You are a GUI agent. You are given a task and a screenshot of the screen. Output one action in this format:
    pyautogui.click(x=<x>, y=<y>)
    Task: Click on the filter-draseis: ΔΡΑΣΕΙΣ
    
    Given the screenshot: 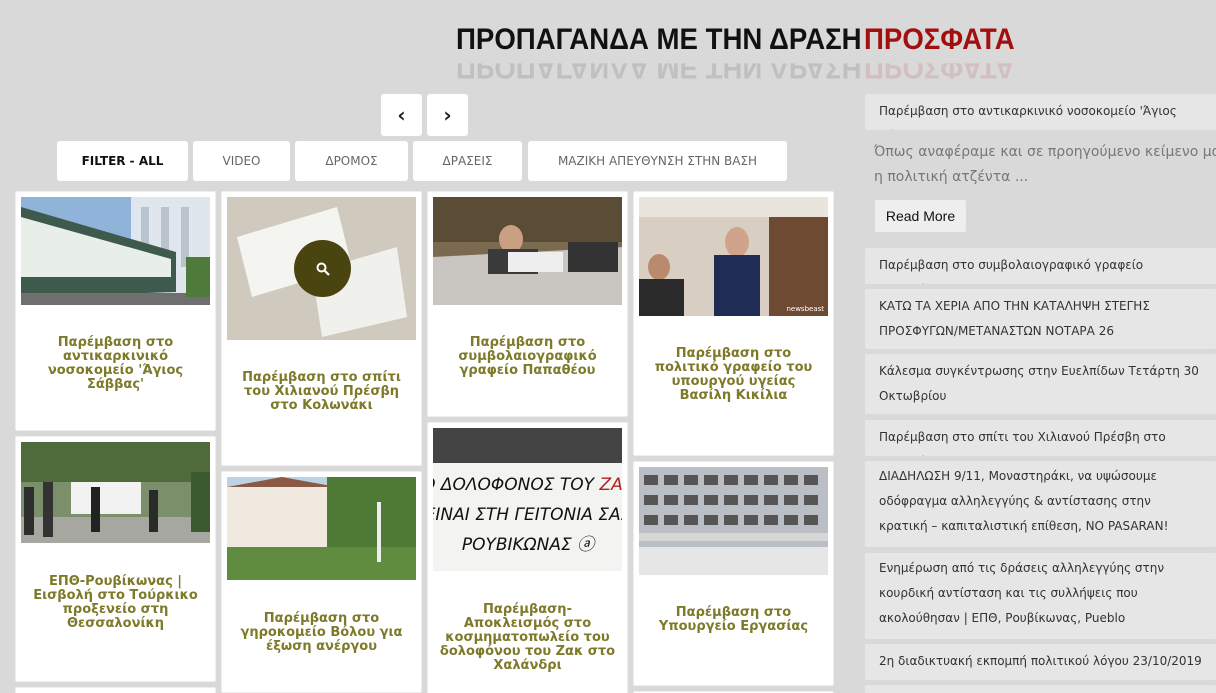 What is the action you would take?
    pyautogui.click(x=467, y=161)
    